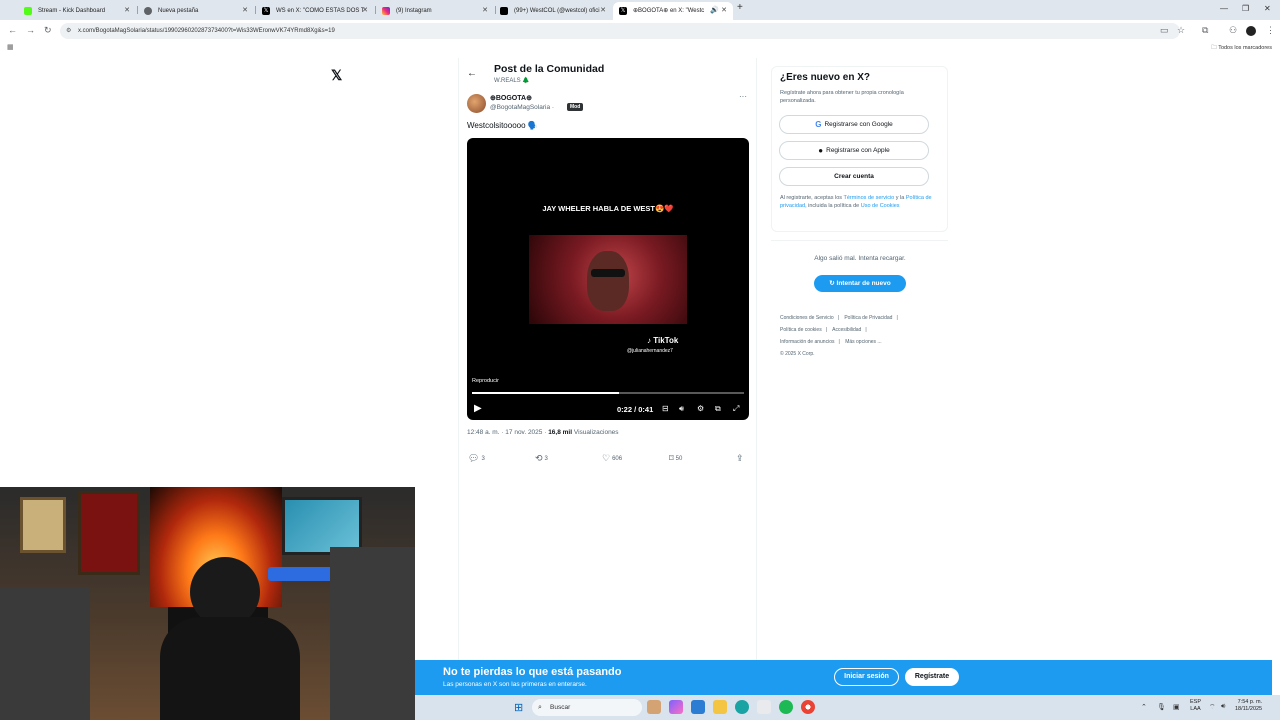 The image size is (1280, 720). Describe the element at coordinates (553, 11) in the screenshot. I see `tab-tiktok-westcol: (99+) WestCOL (@westcol) ofici ✕` at that location.